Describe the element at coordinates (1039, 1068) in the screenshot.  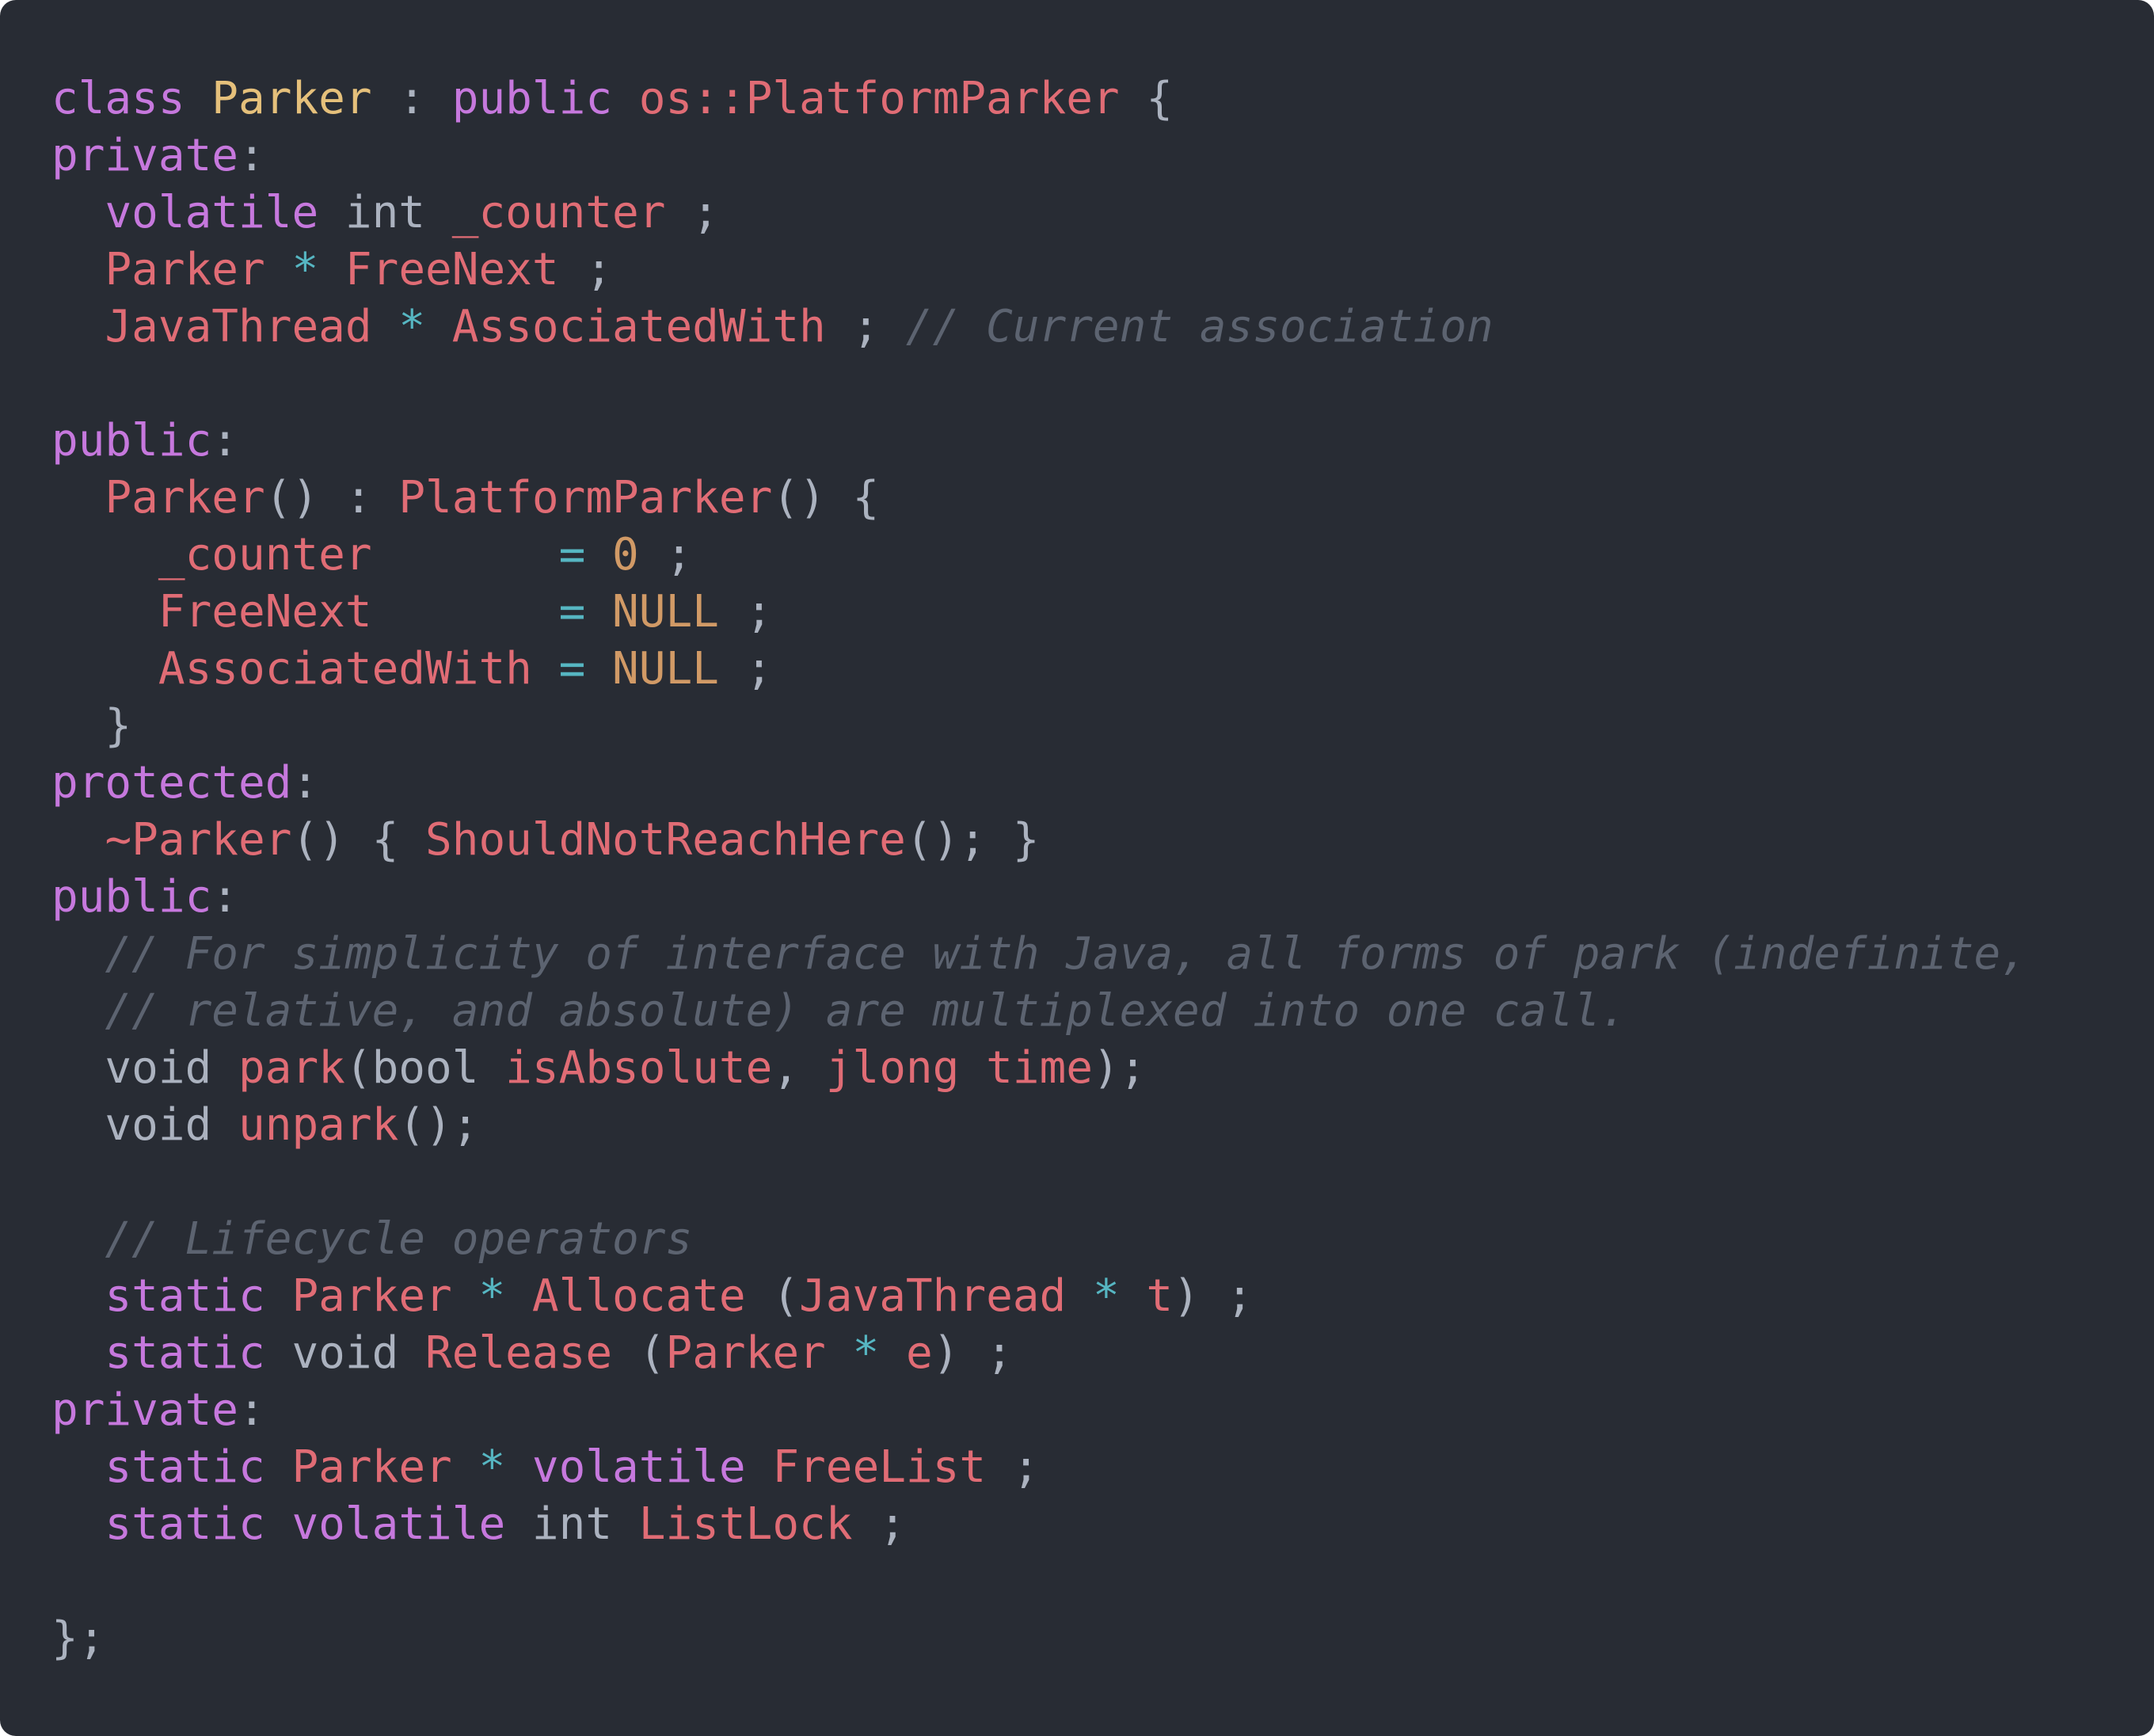
I see `identifier-token: time` at that location.